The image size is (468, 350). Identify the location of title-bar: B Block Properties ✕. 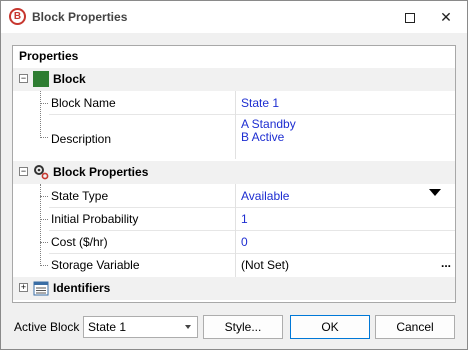
(234, 17).